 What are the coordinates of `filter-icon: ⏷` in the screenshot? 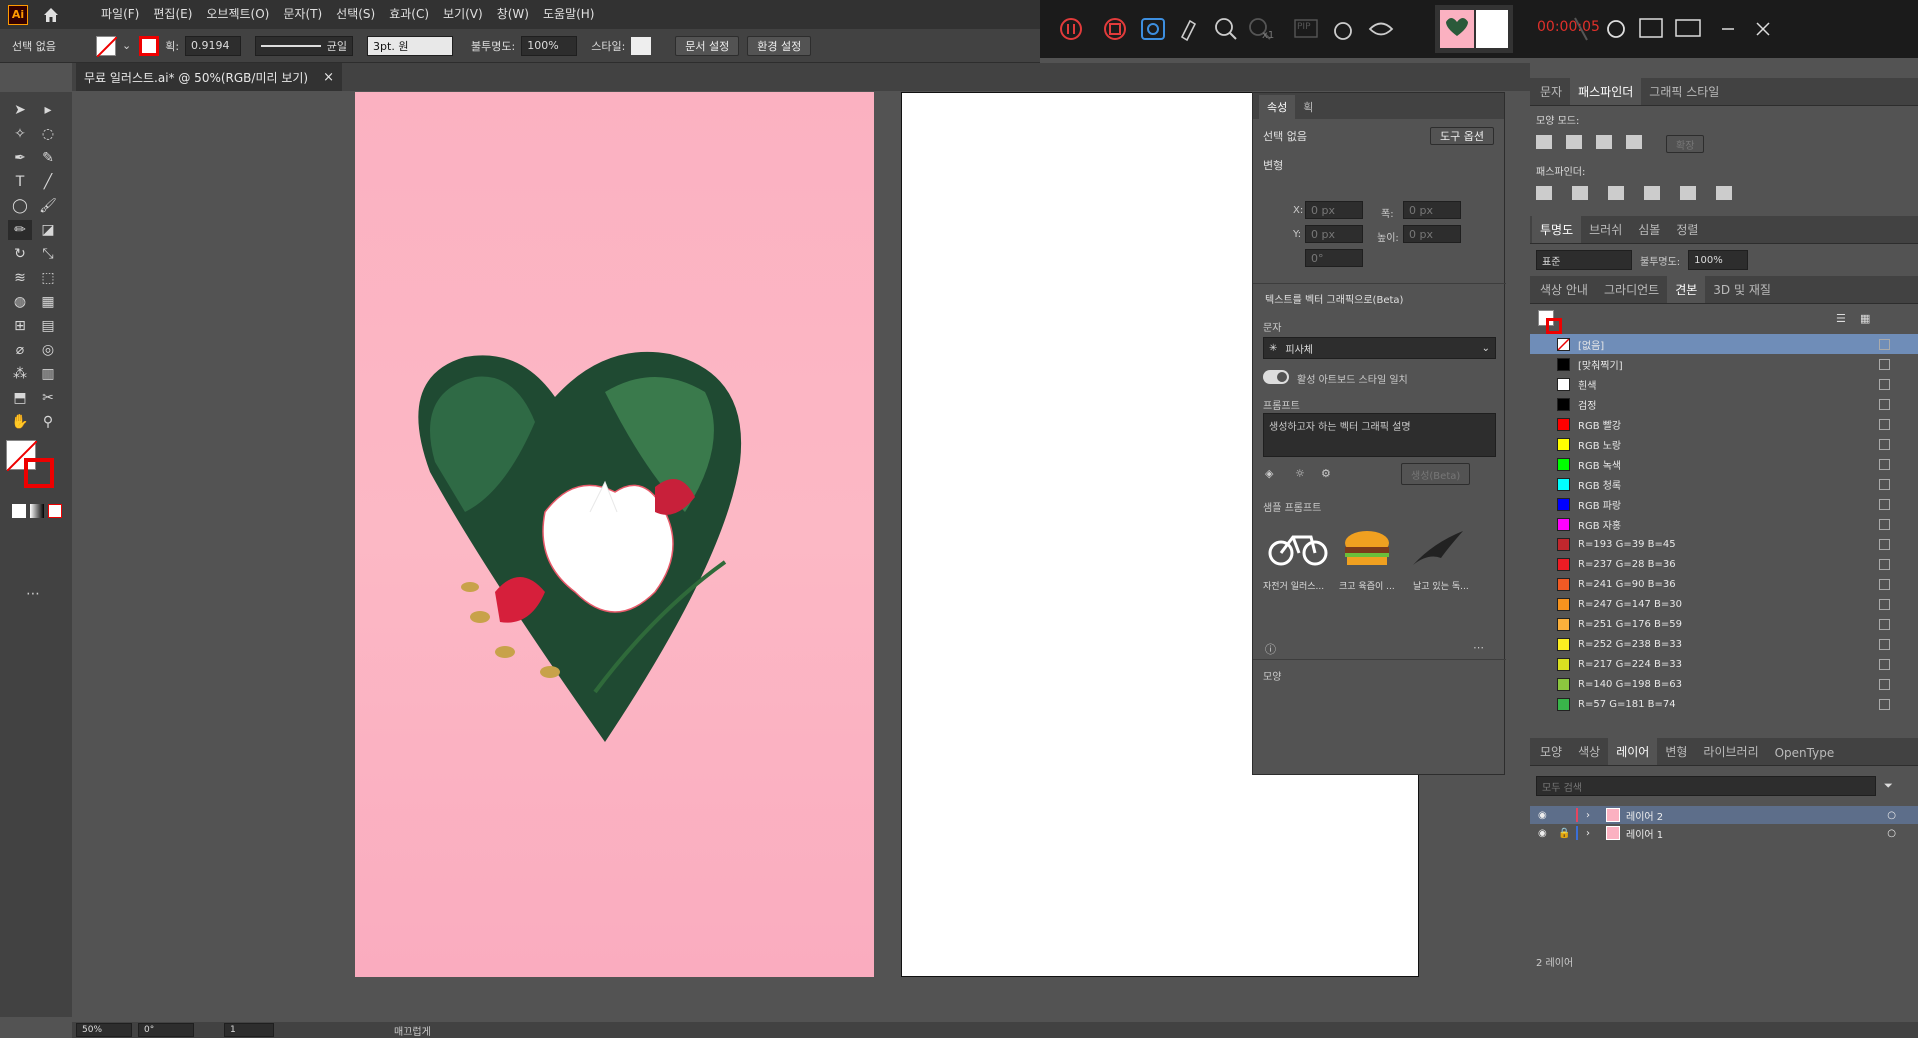 It's located at (1888, 786).